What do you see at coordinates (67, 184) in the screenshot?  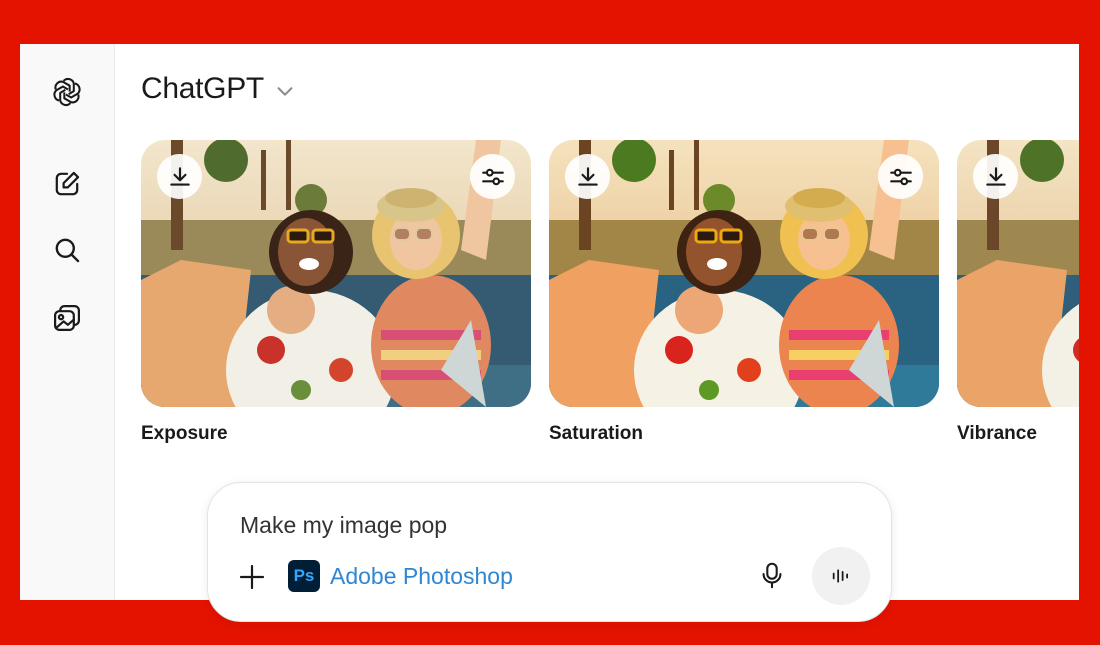 I see `new-chat-icon` at bounding box center [67, 184].